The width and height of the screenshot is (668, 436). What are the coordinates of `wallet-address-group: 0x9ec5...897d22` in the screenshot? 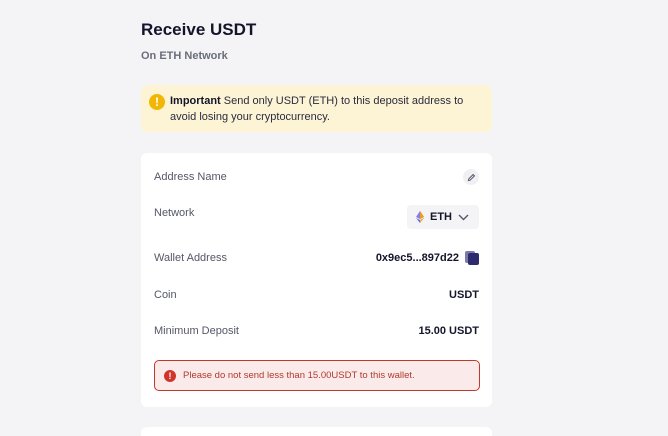 It's located at (427, 258).